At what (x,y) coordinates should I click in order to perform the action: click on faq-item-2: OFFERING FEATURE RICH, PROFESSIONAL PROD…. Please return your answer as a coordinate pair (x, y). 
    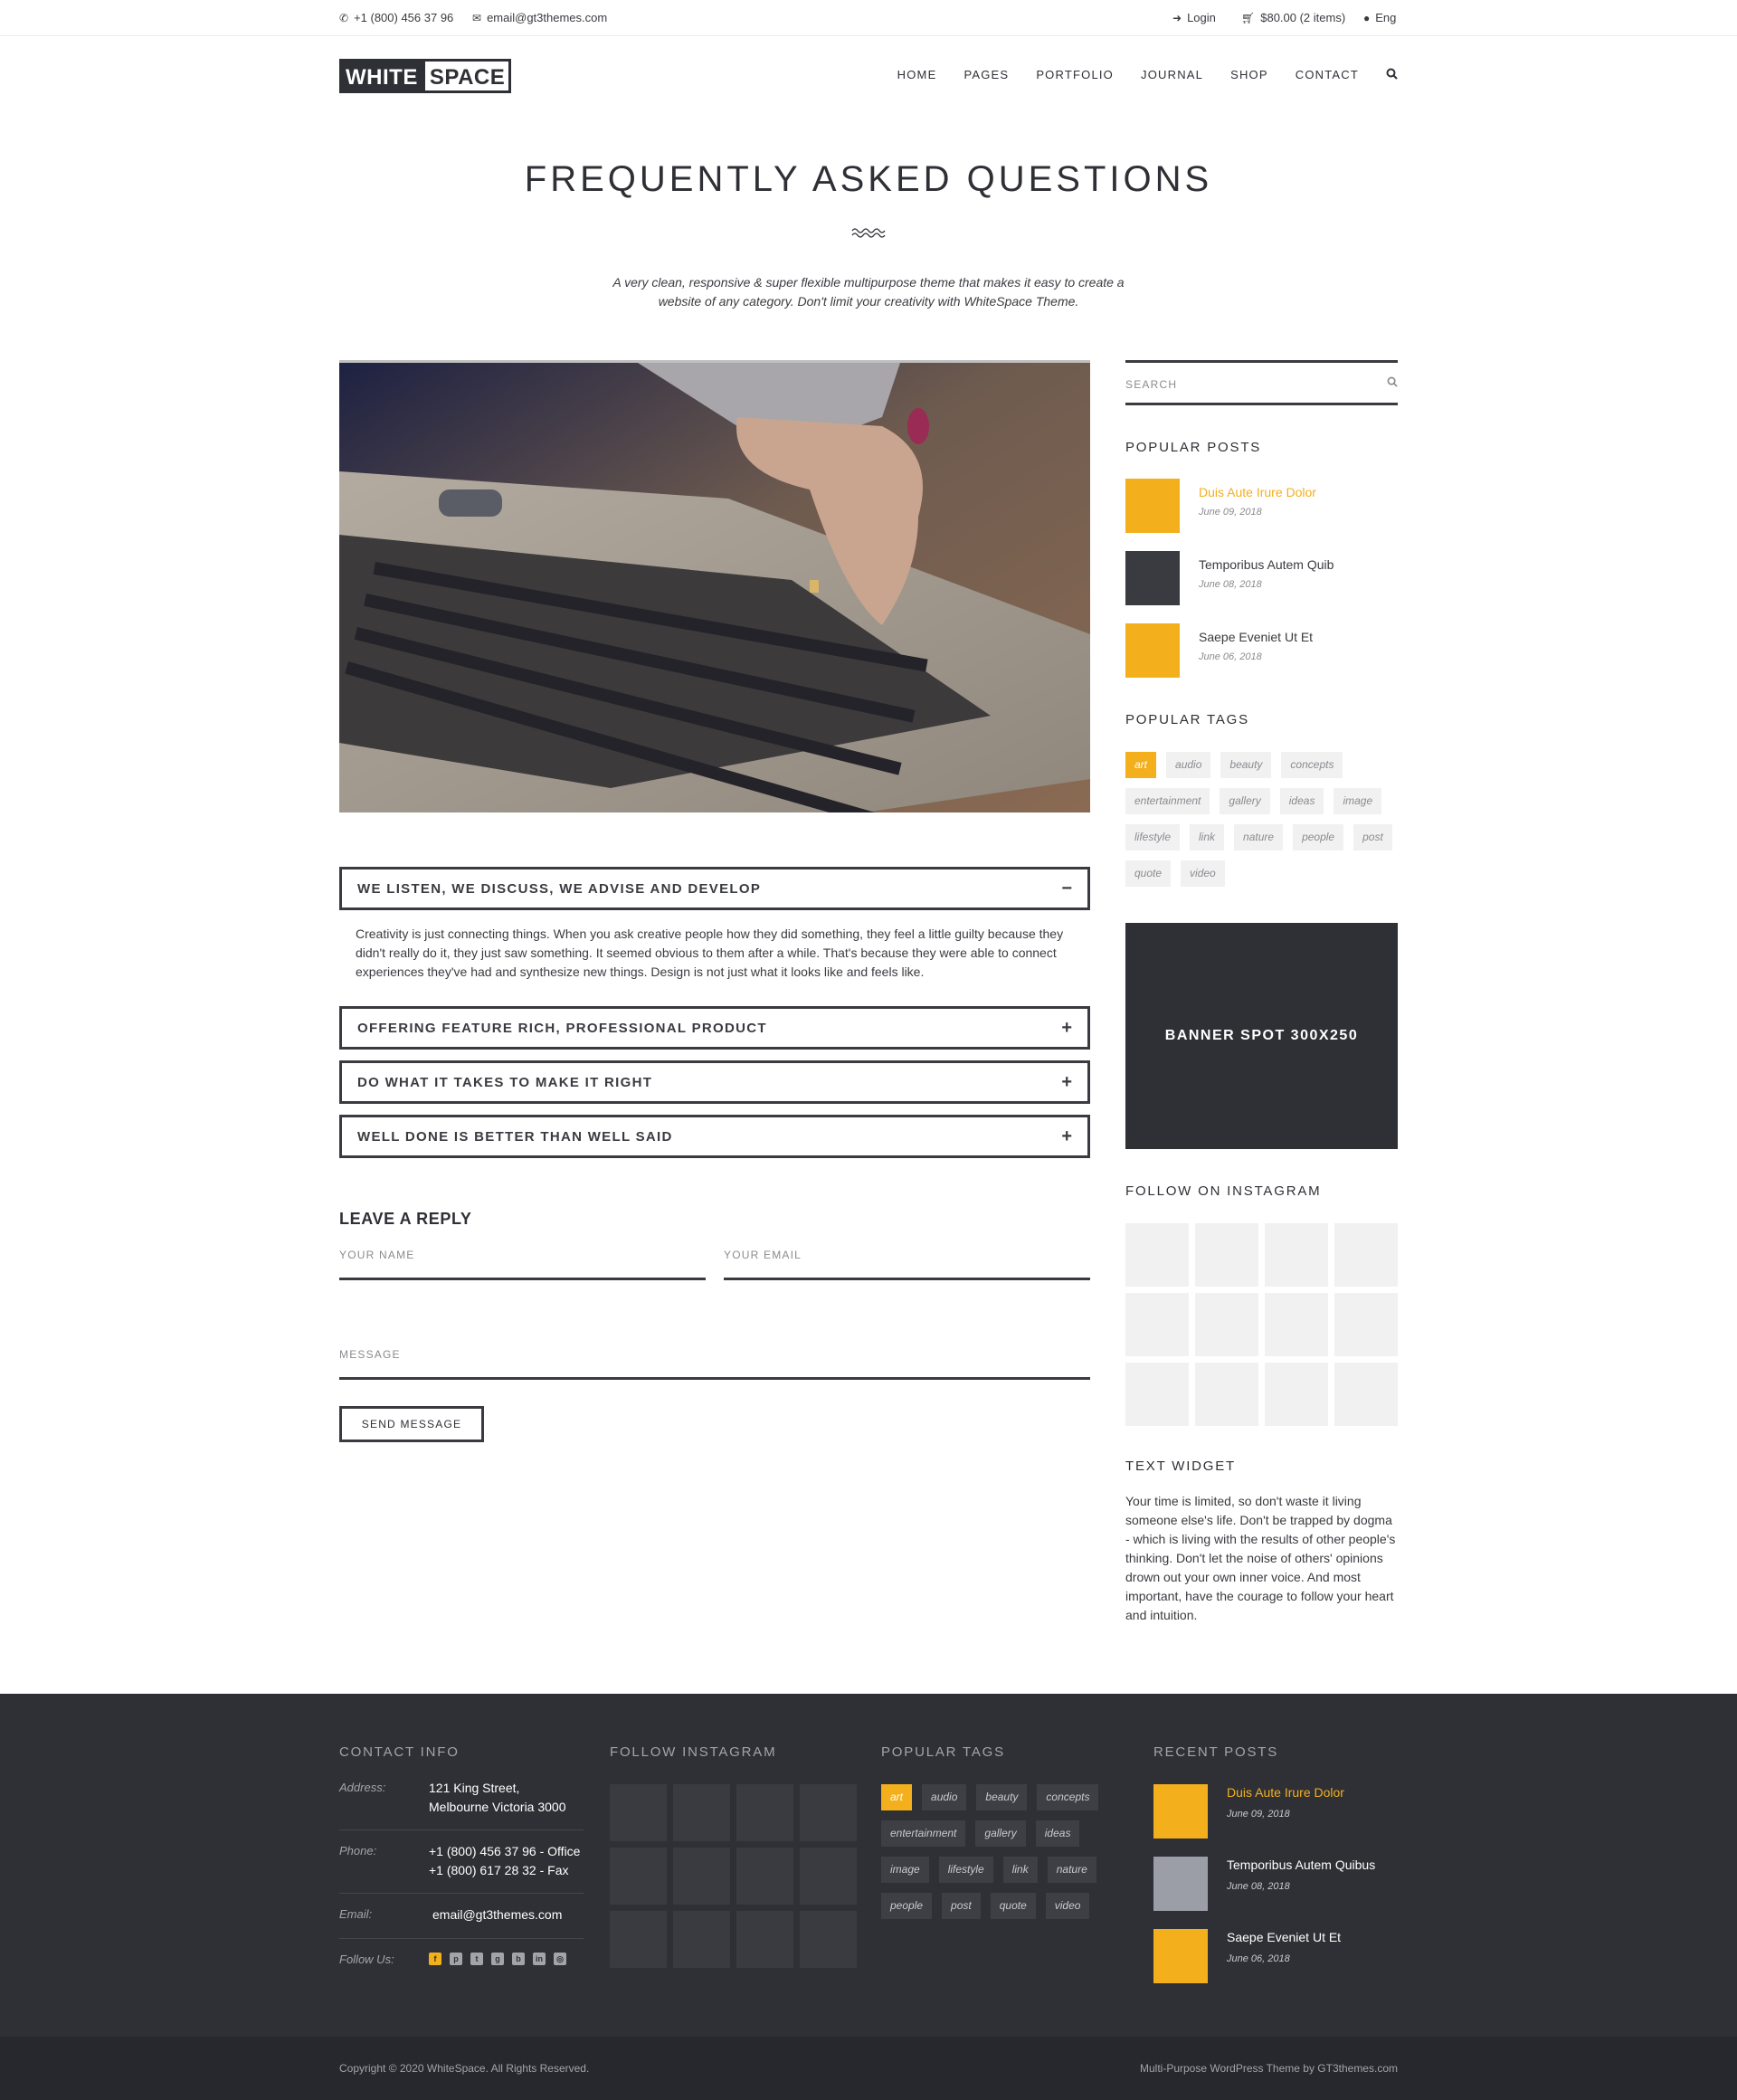
    Looking at the image, I should click on (714, 1028).